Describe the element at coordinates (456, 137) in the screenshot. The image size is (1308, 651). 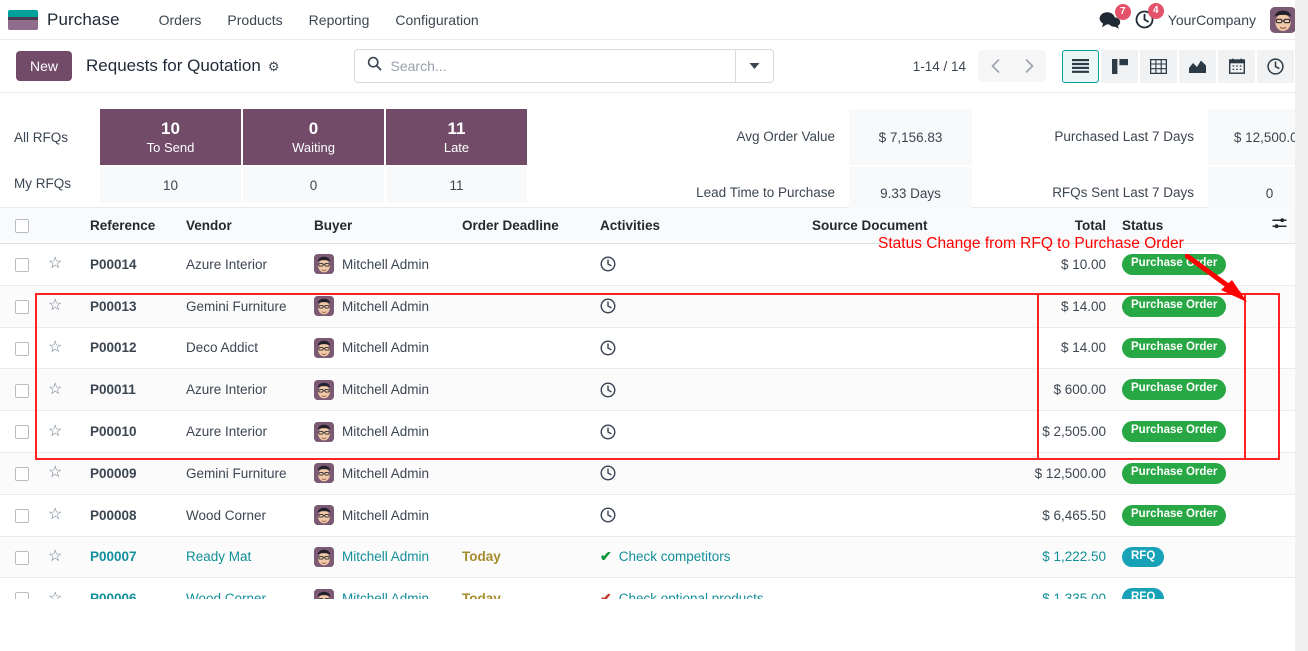
I see `all-rfqs-late-tile: 11 Late` at that location.